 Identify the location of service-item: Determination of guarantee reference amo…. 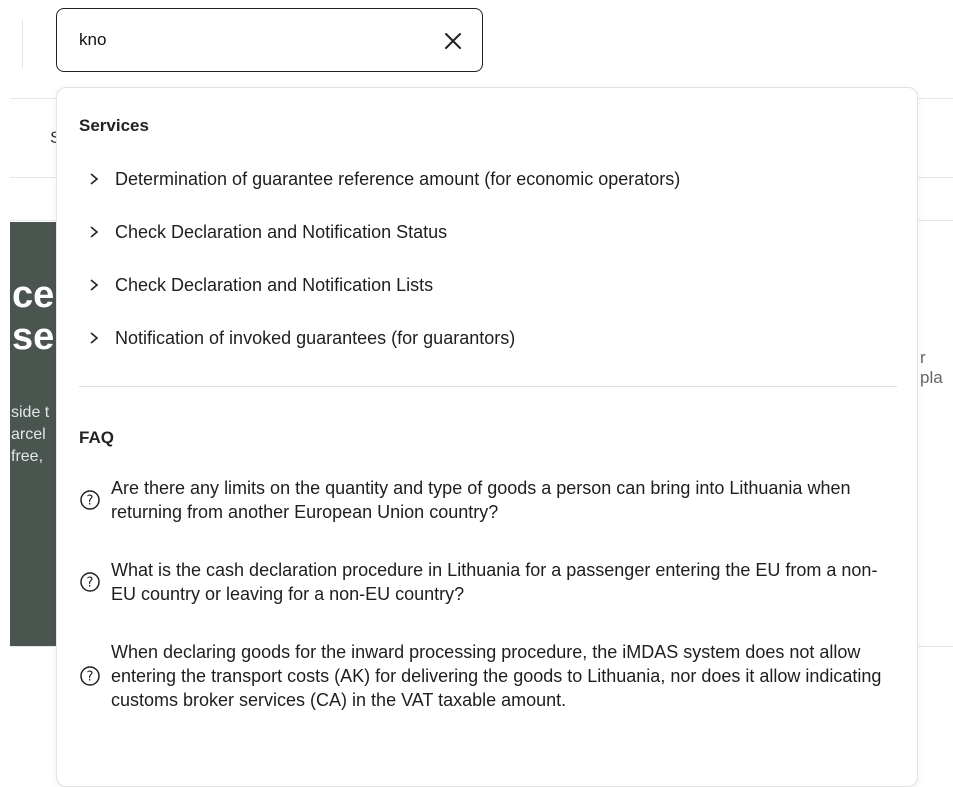
(383, 179).